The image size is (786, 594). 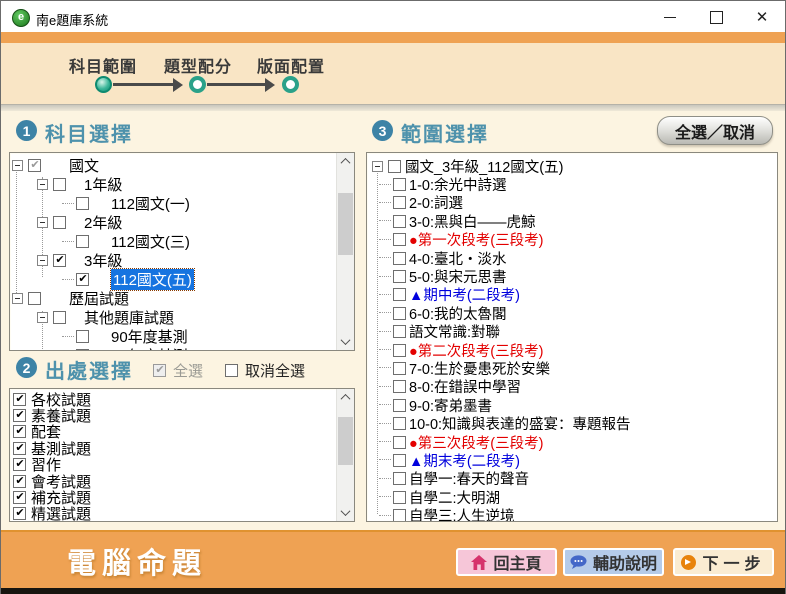 What do you see at coordinates (385, 405) in the screenshot?
I see `tree-branch-line` at bounding box center [385, 405].